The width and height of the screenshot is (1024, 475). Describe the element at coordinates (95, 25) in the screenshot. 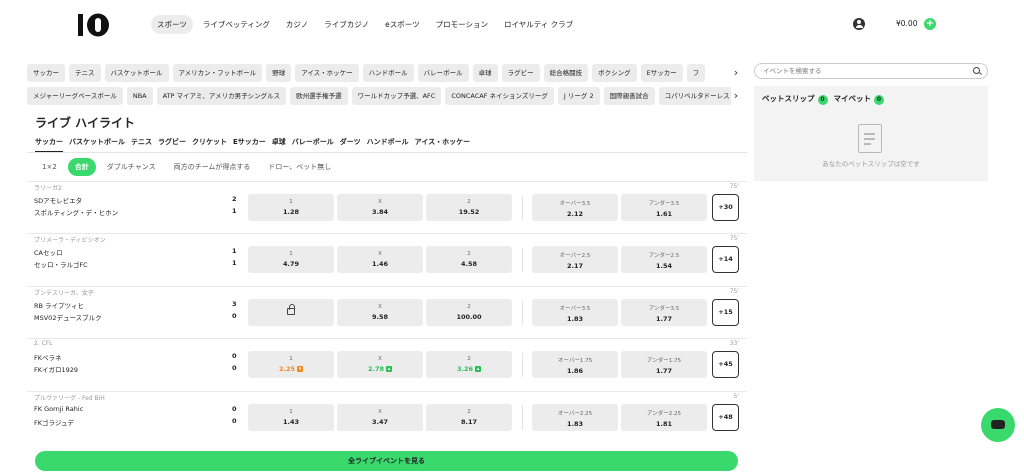

I see `logo` at that location.